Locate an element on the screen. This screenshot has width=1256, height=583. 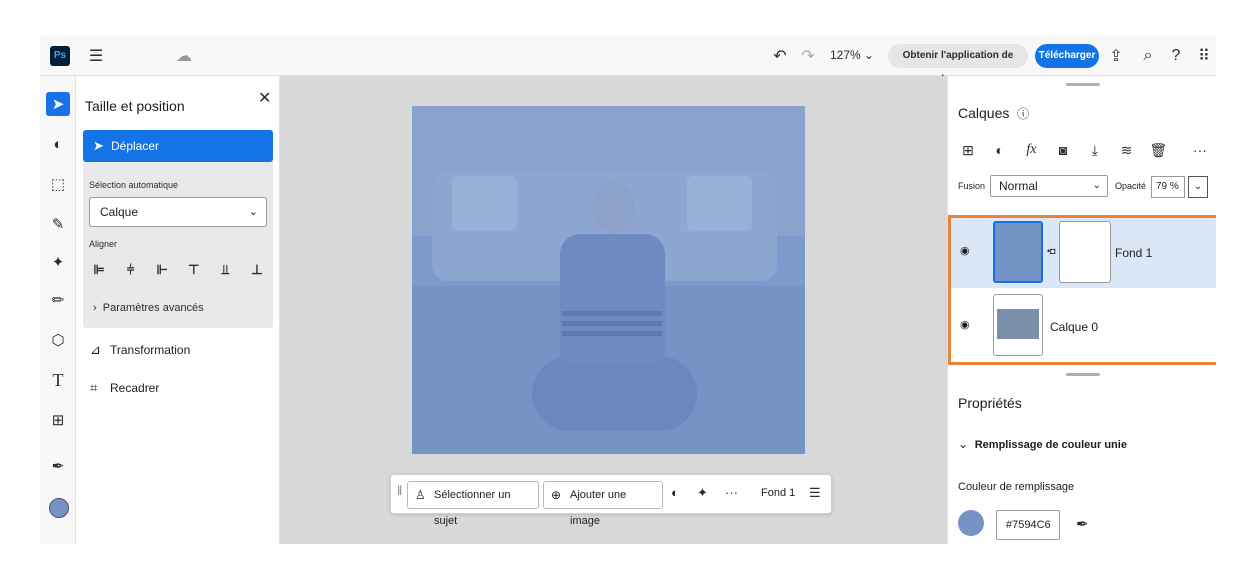
eyedropper-tool-icon: ✒ is located at coordinates (58, 466).